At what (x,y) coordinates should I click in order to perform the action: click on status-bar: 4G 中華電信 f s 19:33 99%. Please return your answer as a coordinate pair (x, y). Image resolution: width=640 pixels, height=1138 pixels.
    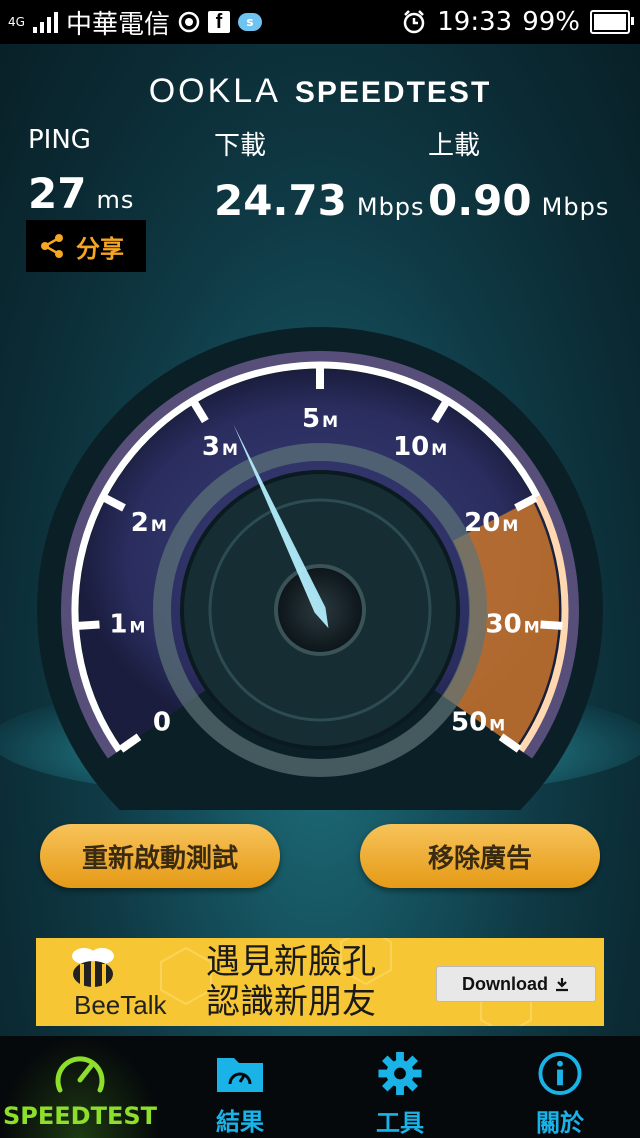
    Looking at the image, I should click on (320, 22).